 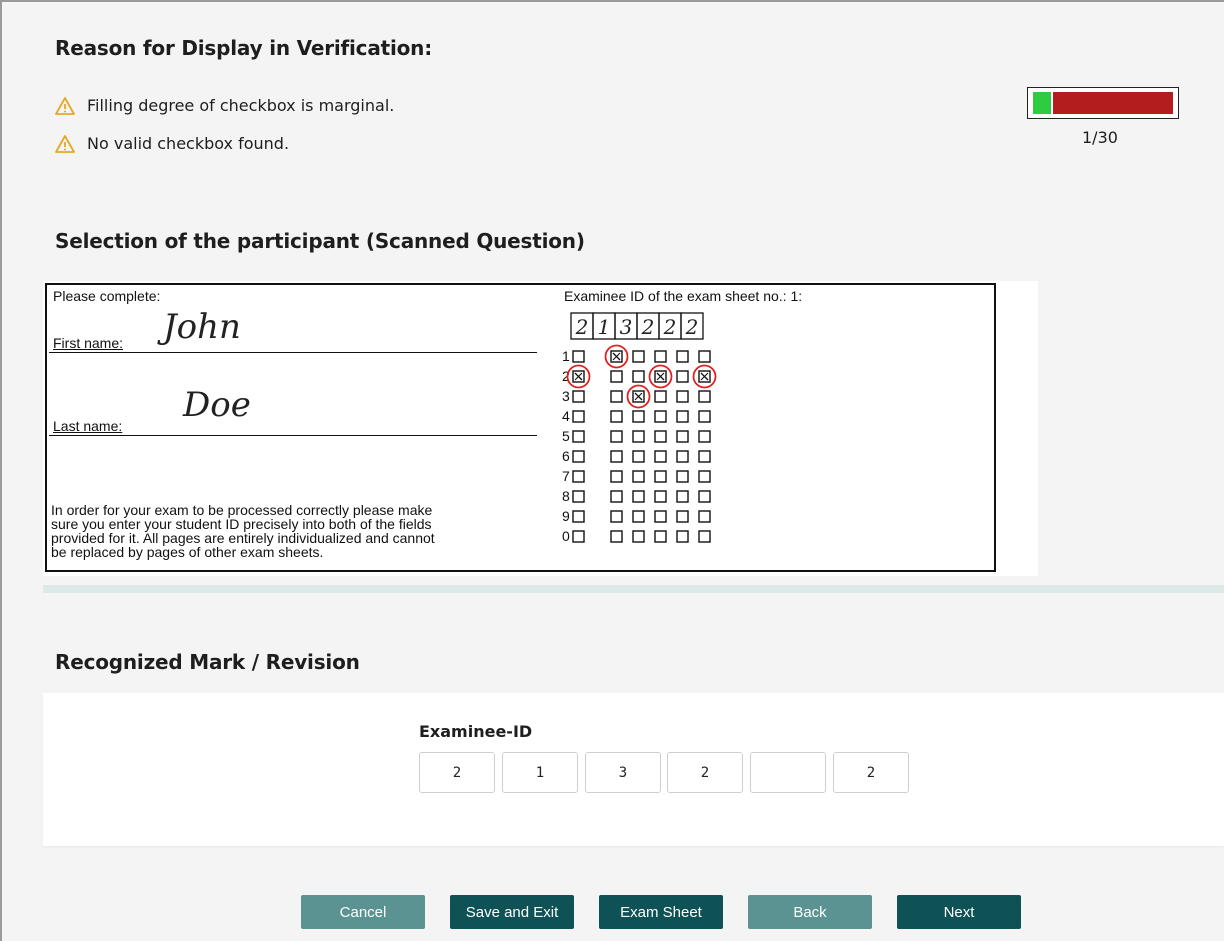 What do you see at coordinates (566, 436) in the screenshot?
I see `bubble-row-label: 5` at bounding box center [566, 436].